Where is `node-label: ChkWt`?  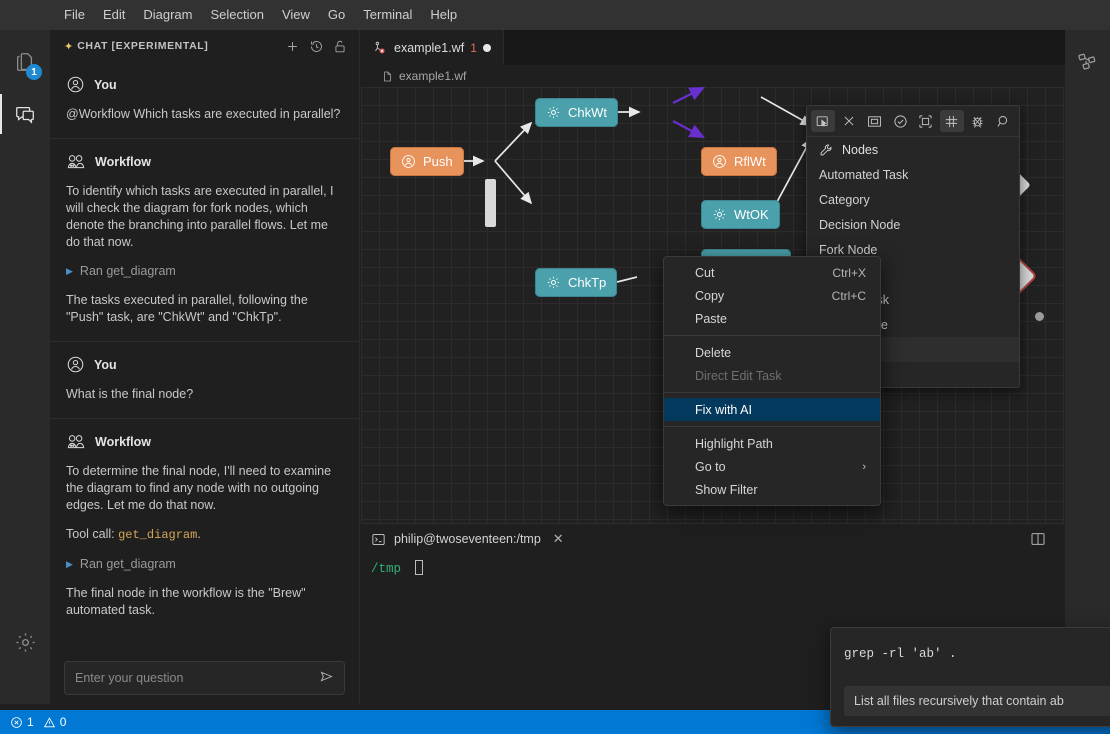
node-label: ChkWt is located at coordinates (587, 112).